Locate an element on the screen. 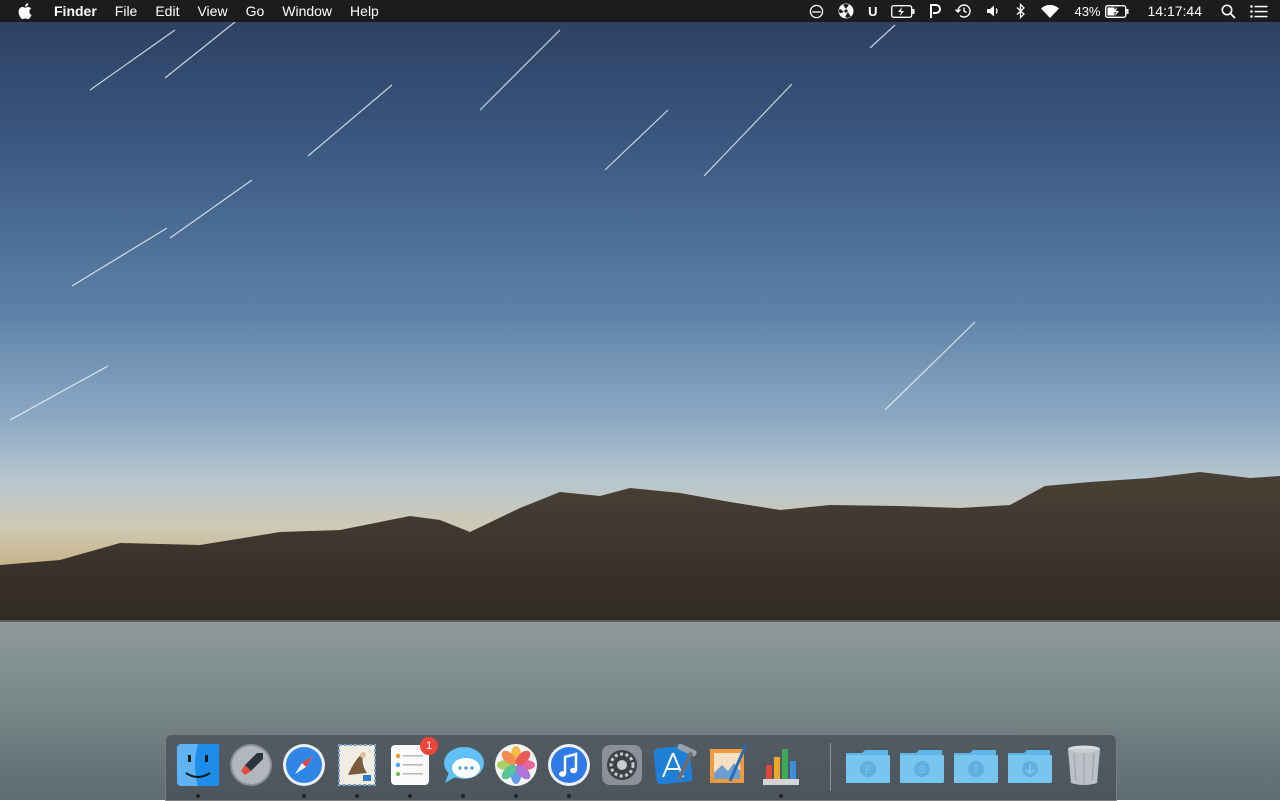 The height and width of the screenshot is (801, 1280). numbers-icon is located at coordinates (781, 769).